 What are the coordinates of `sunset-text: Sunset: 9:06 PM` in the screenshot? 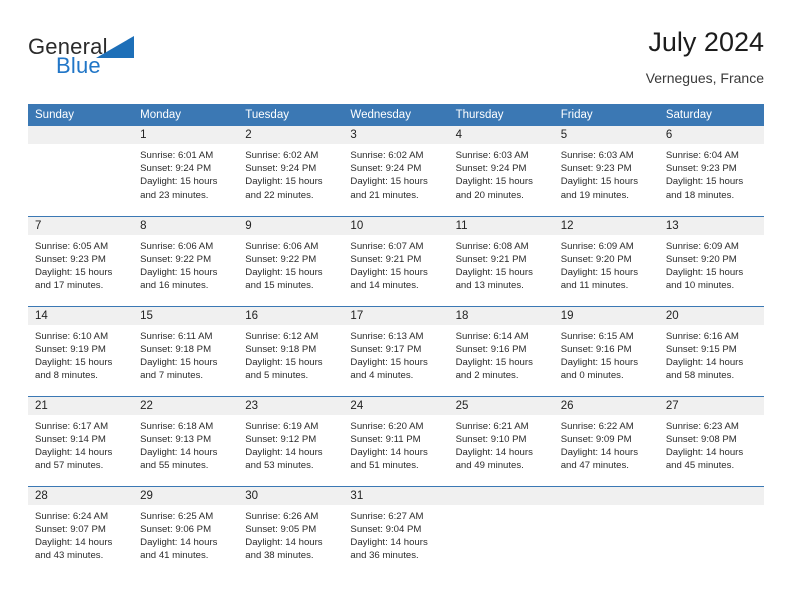 It's located at (176, 529).